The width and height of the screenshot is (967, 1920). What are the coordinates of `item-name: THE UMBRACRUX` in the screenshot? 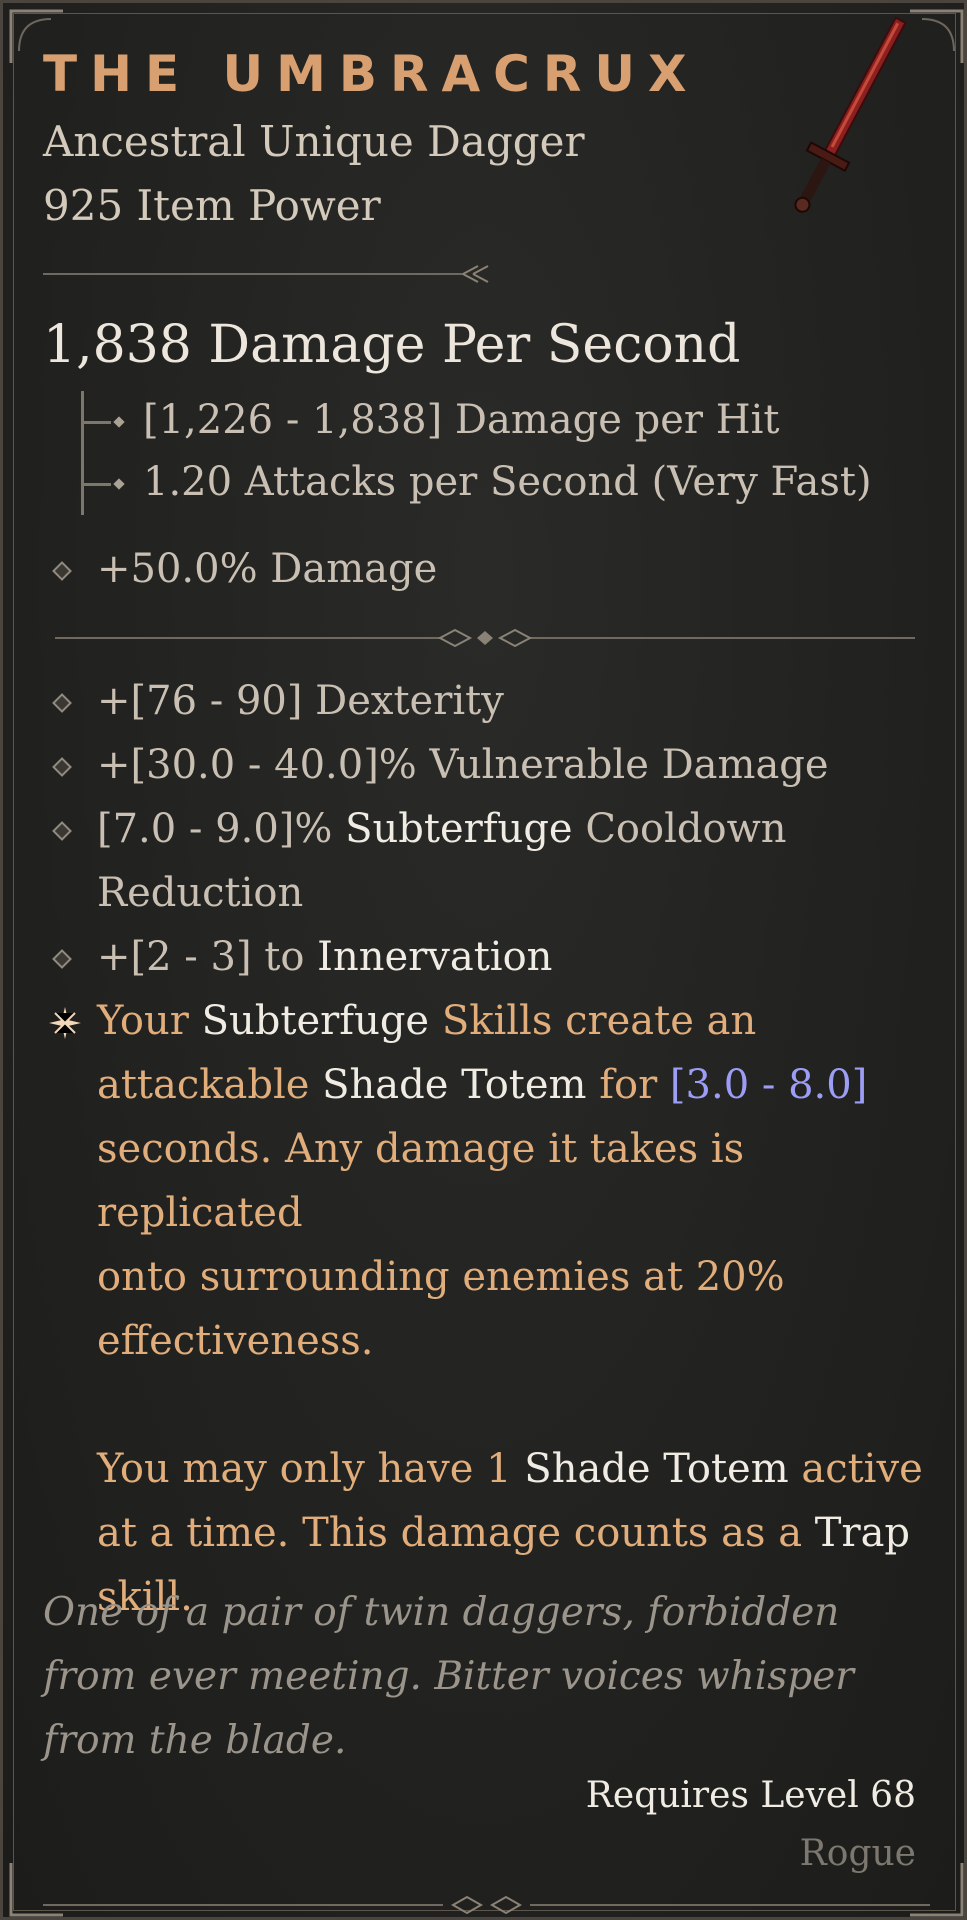 It's located at (371, 74).